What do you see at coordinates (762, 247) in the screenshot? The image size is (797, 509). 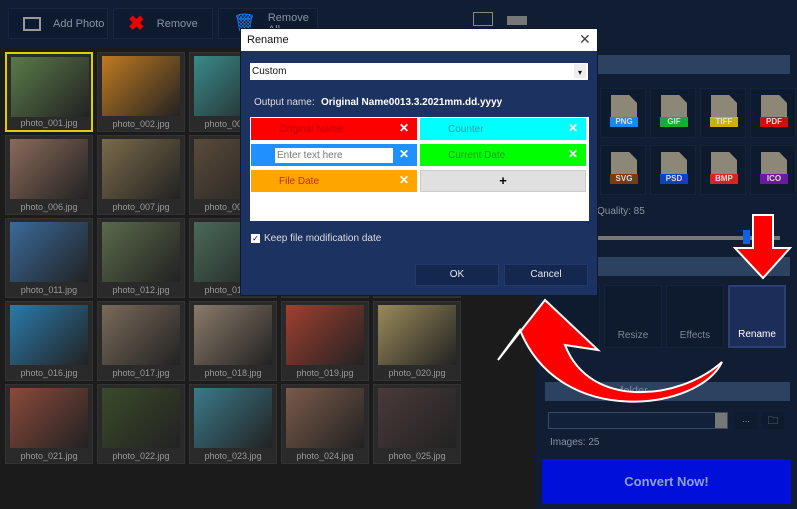 I see `down-arrow` at bounding box center [762, 247].